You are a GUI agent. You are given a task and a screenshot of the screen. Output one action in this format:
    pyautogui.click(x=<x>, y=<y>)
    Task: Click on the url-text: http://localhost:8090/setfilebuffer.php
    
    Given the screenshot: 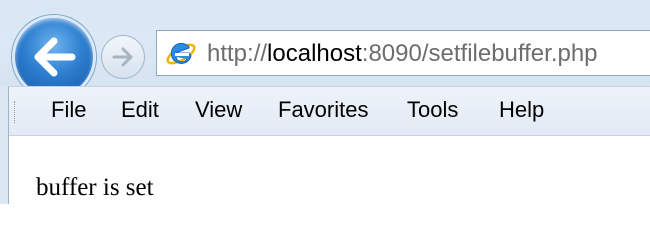 What is the action you would take?
    pyautogui.click(x=402, y=54)
    